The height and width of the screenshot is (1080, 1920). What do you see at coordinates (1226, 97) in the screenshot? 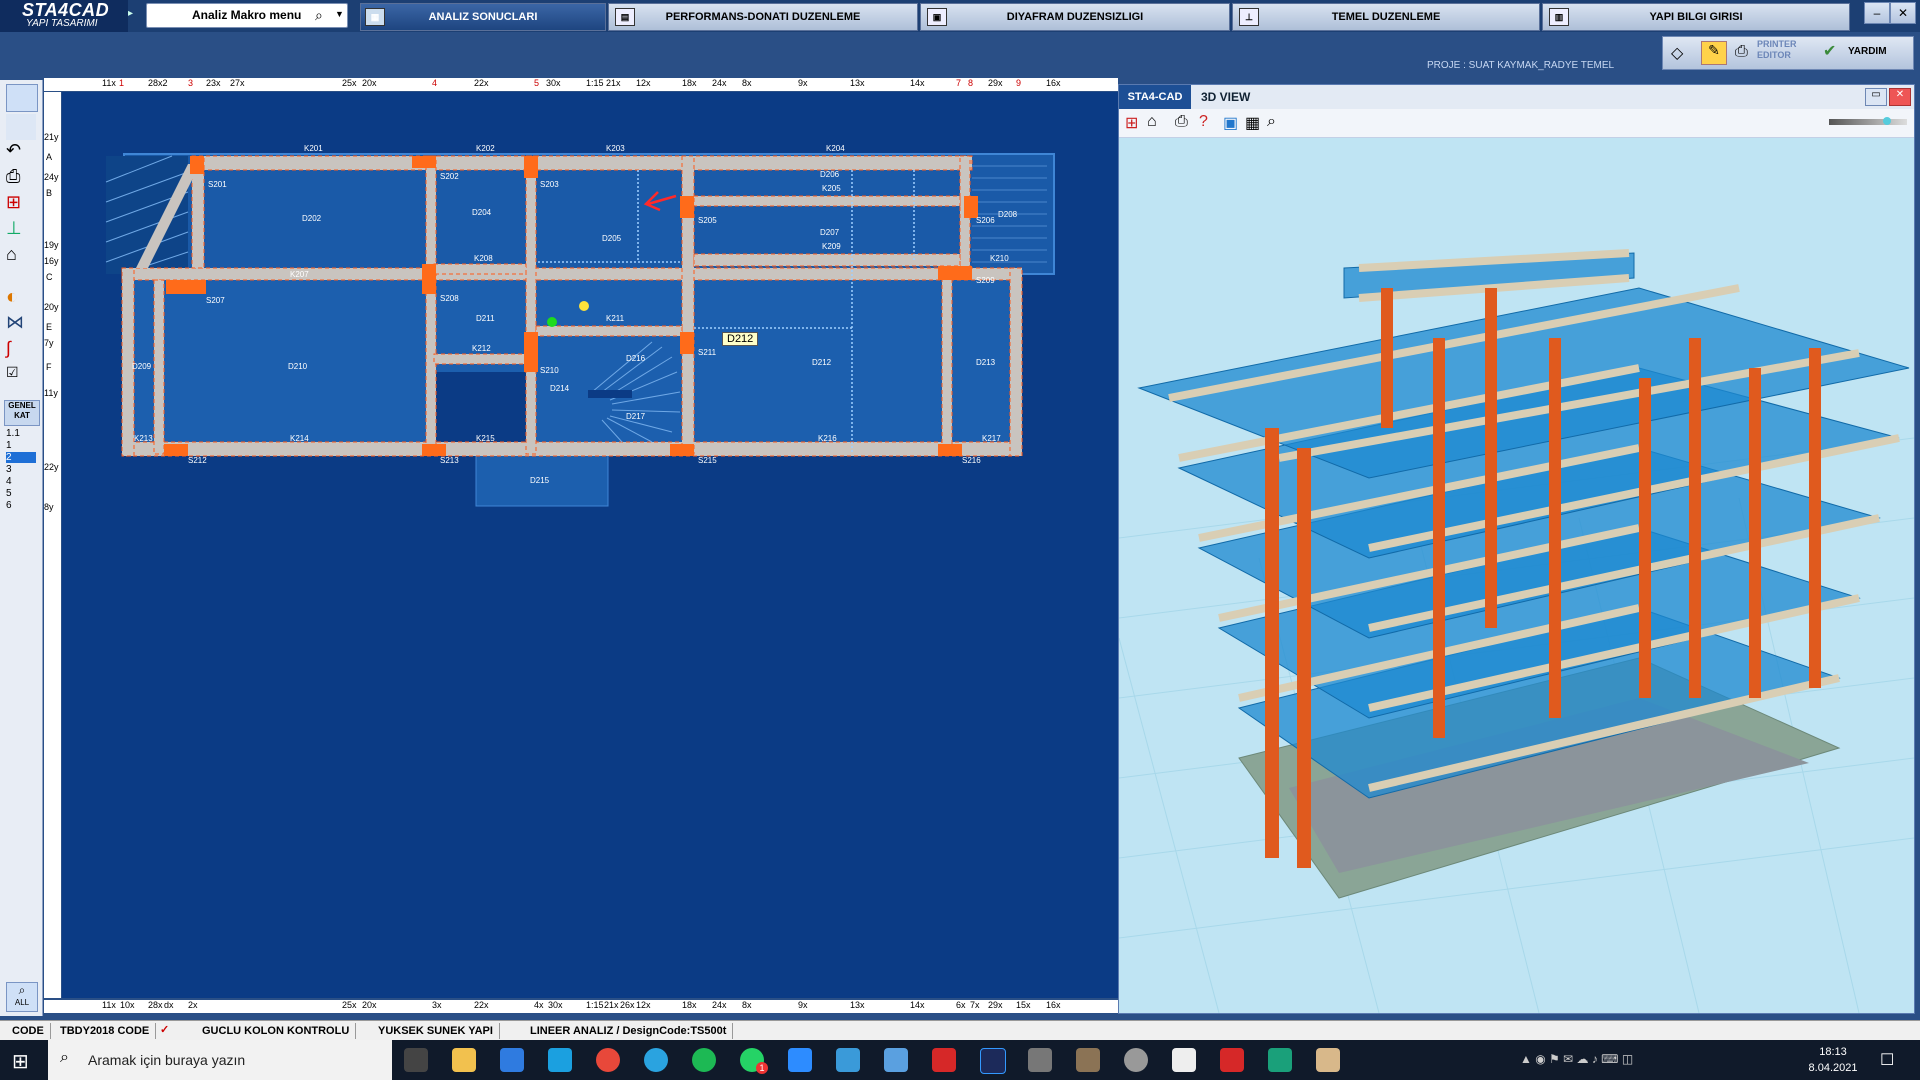
I see `view3d-title: 3D VIEW` at bounding box center [1226, 97].